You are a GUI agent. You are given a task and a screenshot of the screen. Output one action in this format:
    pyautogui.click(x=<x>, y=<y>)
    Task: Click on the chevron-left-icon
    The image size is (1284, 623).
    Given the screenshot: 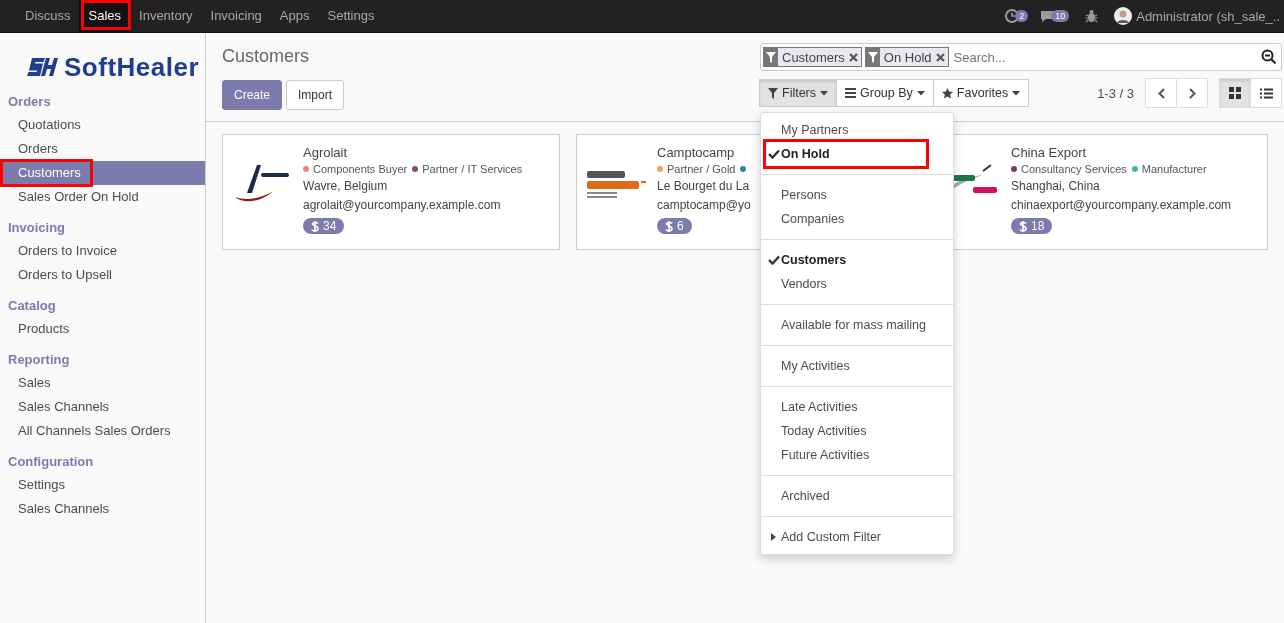 What is the action you would take?
    pyautogui.click(x=1161, y=93)
    